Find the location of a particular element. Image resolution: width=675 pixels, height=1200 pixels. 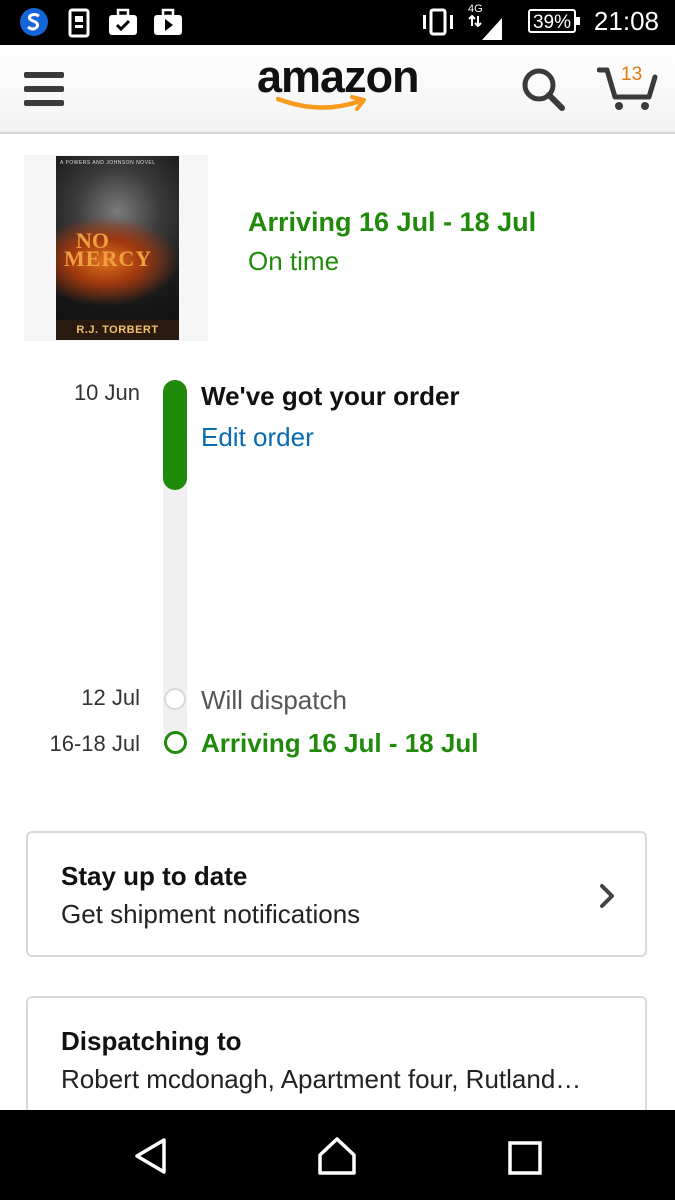

event-date: 10 Jun is located at coordinates (106, 392).